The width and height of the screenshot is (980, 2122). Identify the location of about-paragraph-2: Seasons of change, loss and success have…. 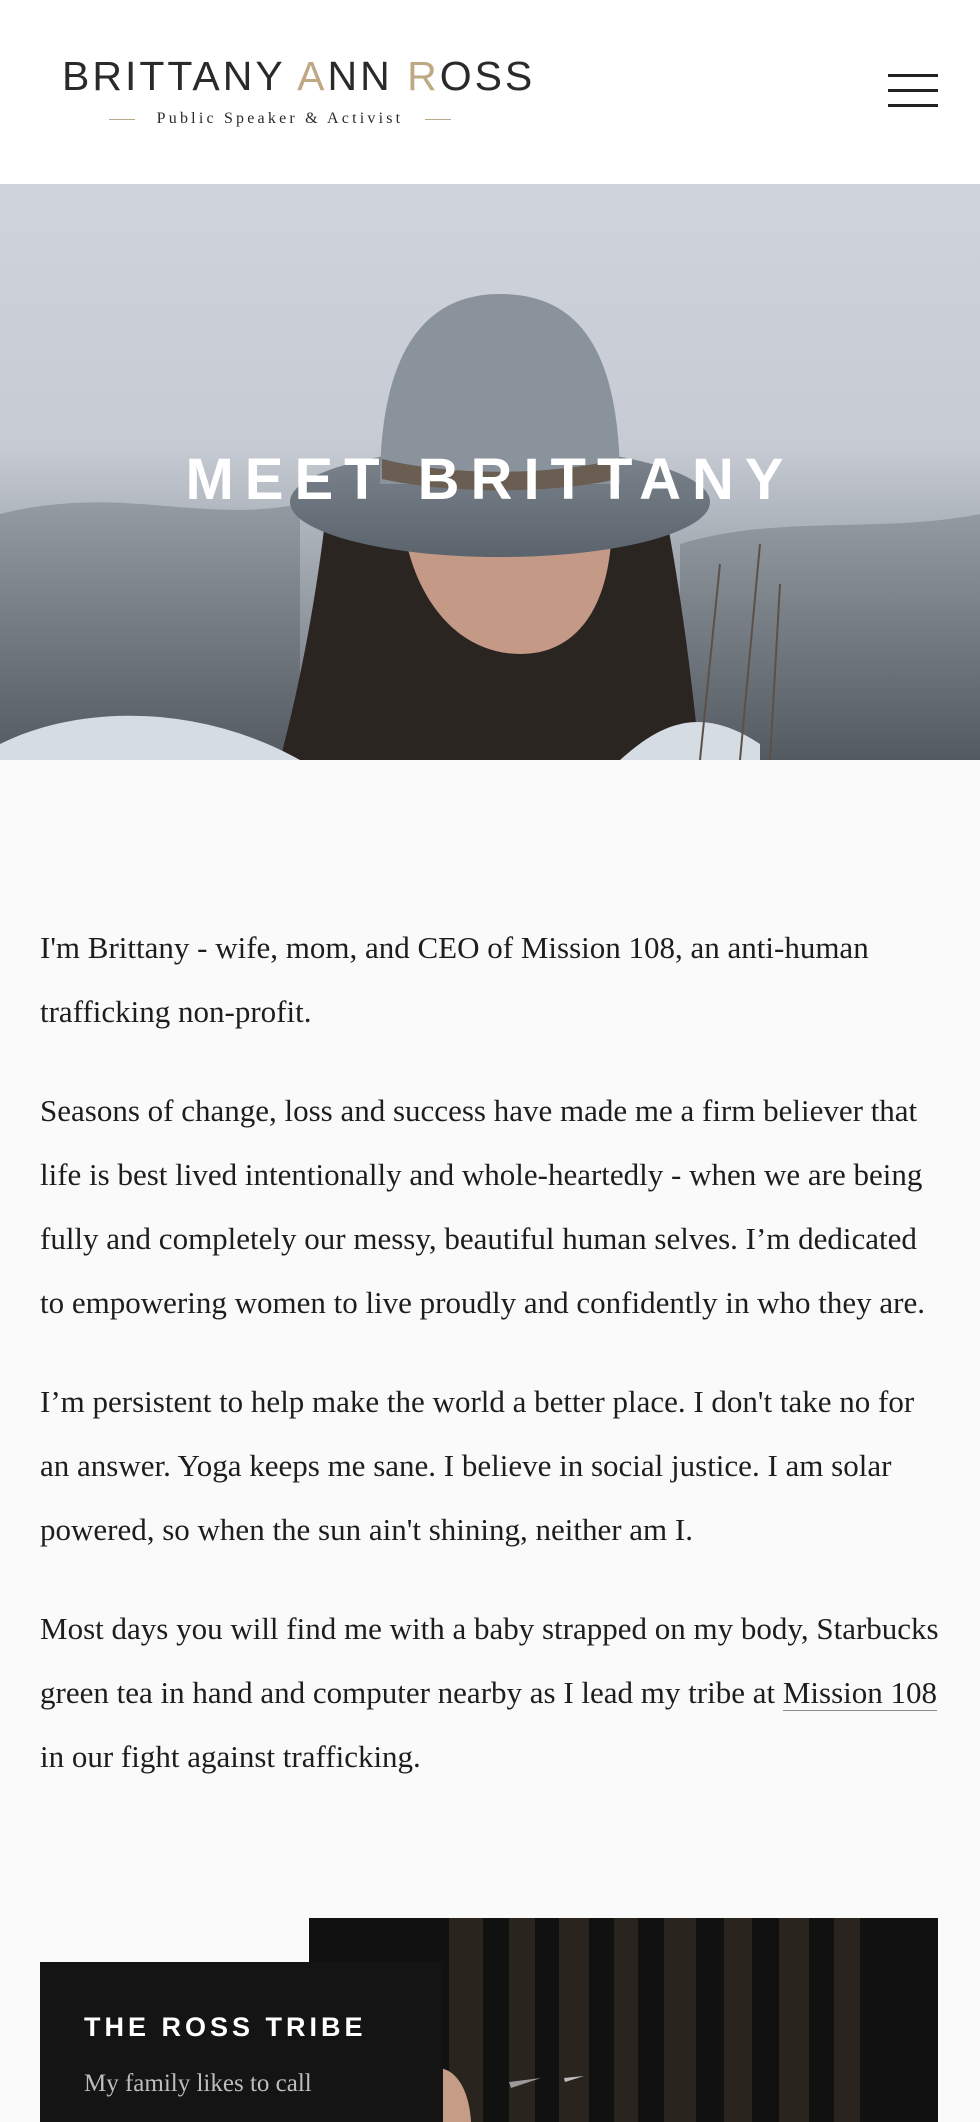
(483, 1206).